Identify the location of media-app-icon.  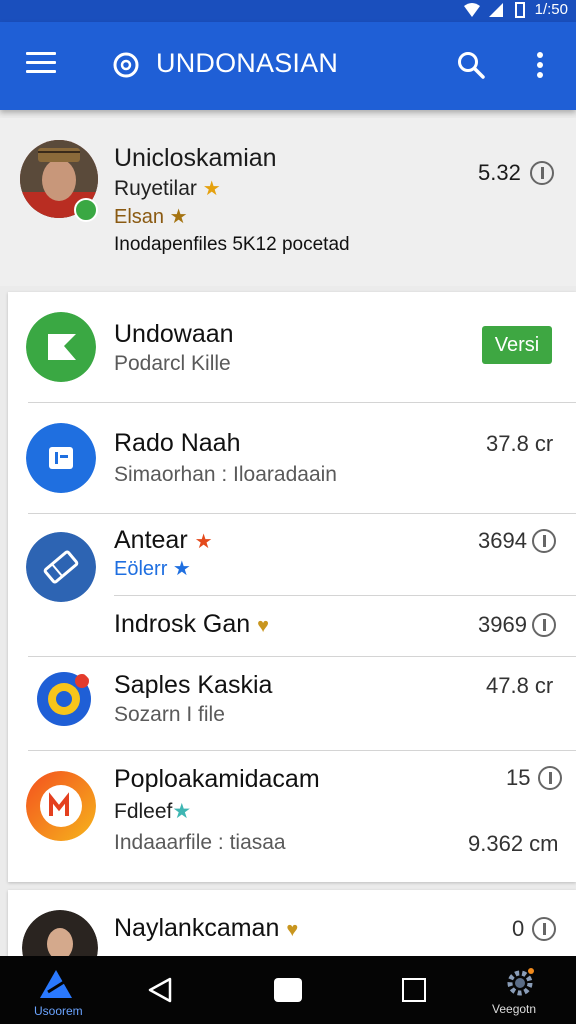
(61, 806).